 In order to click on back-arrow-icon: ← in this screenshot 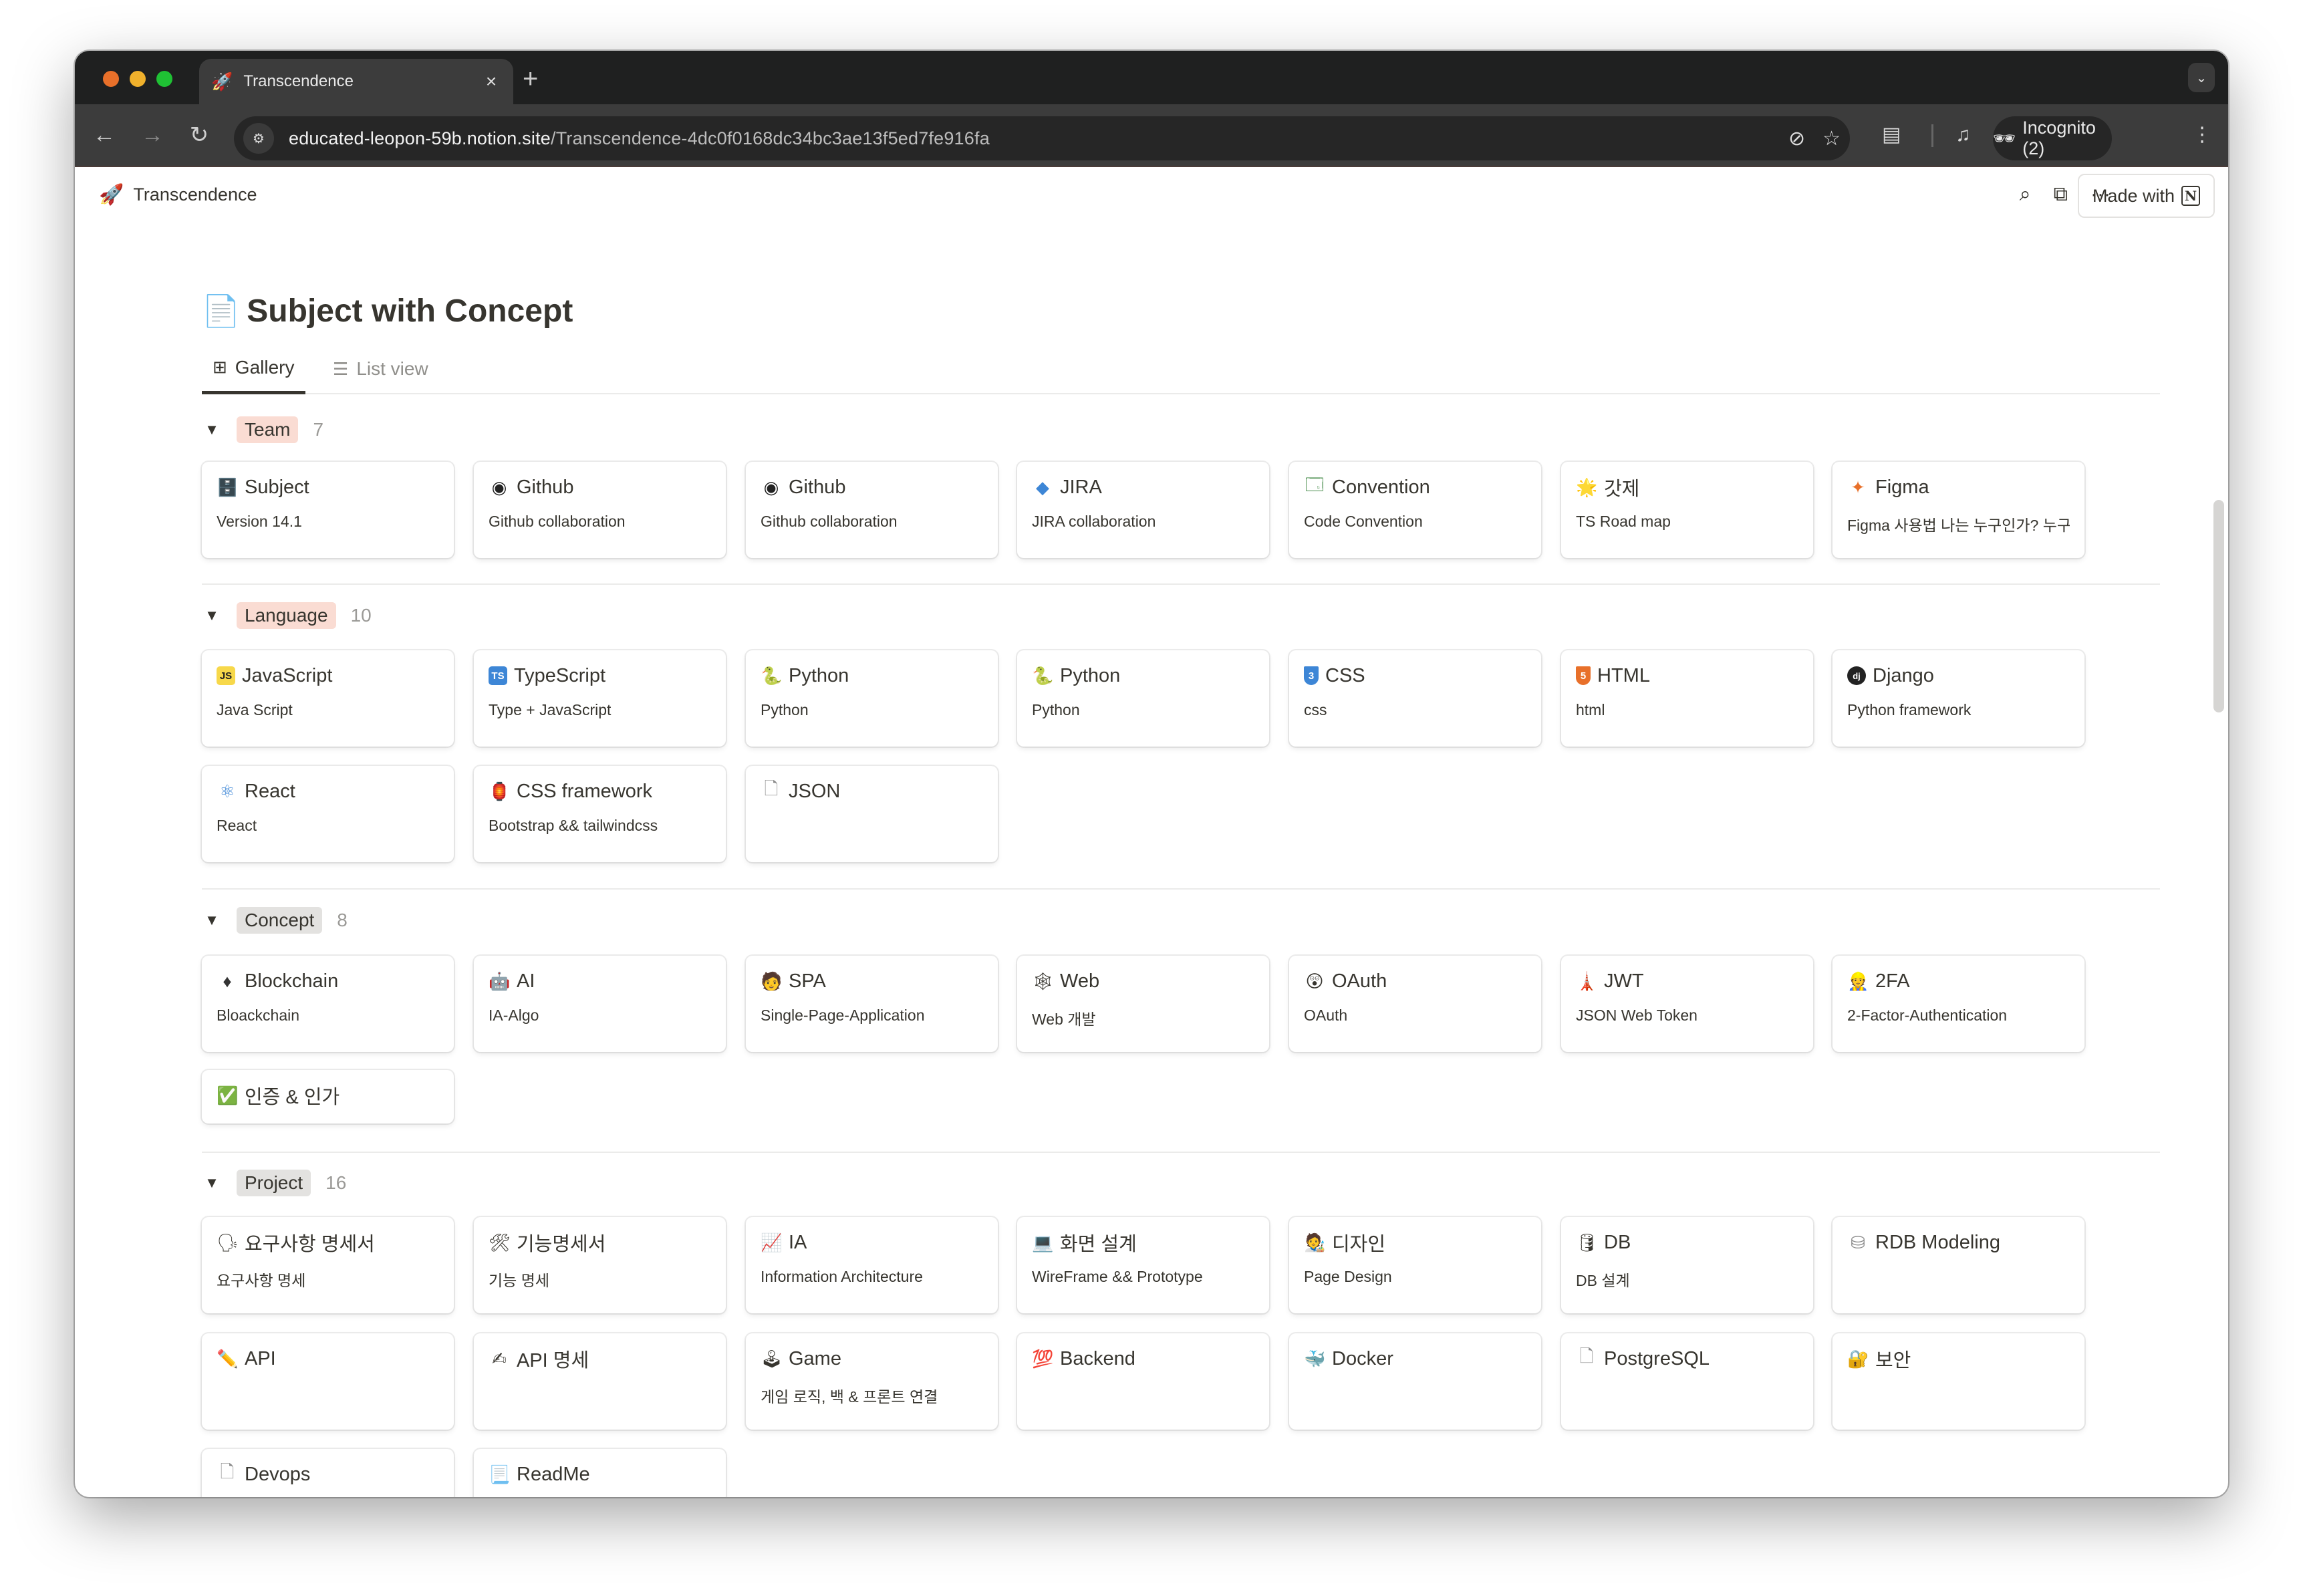, I will do `click(105, 135)`.